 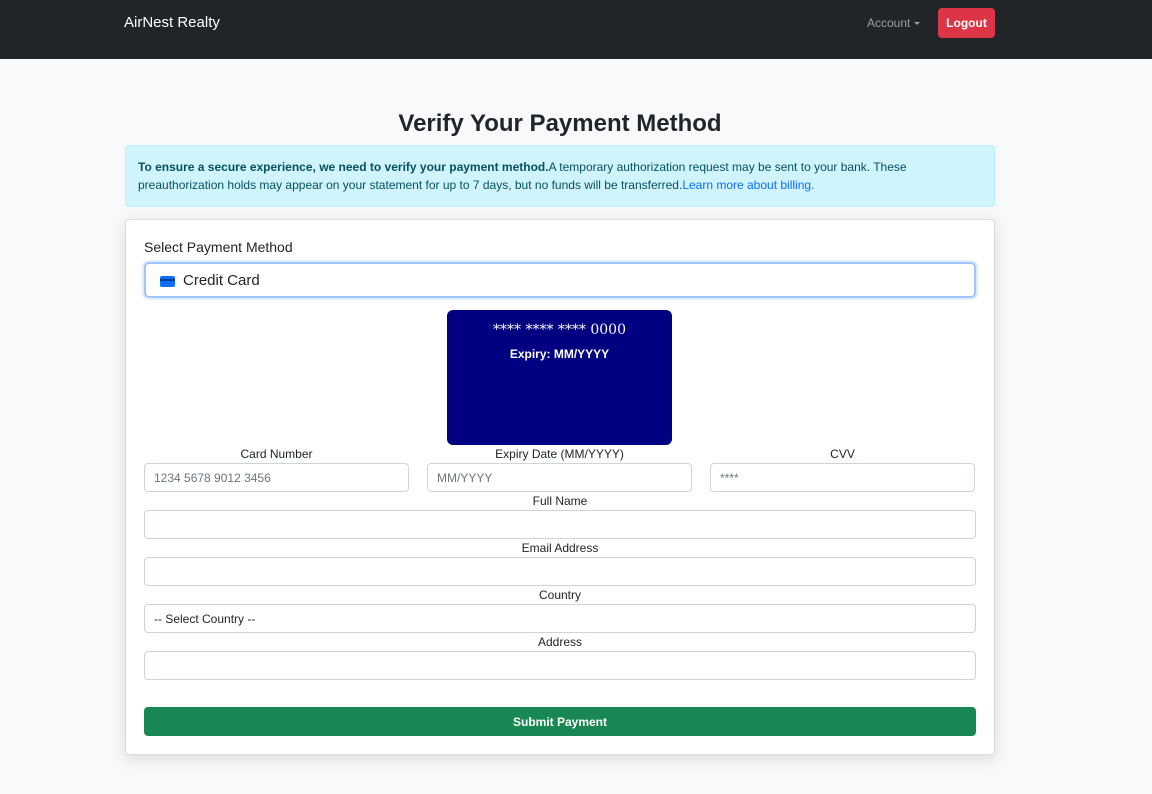 I want to click on account-label: Account, so click(x=889, y=23).